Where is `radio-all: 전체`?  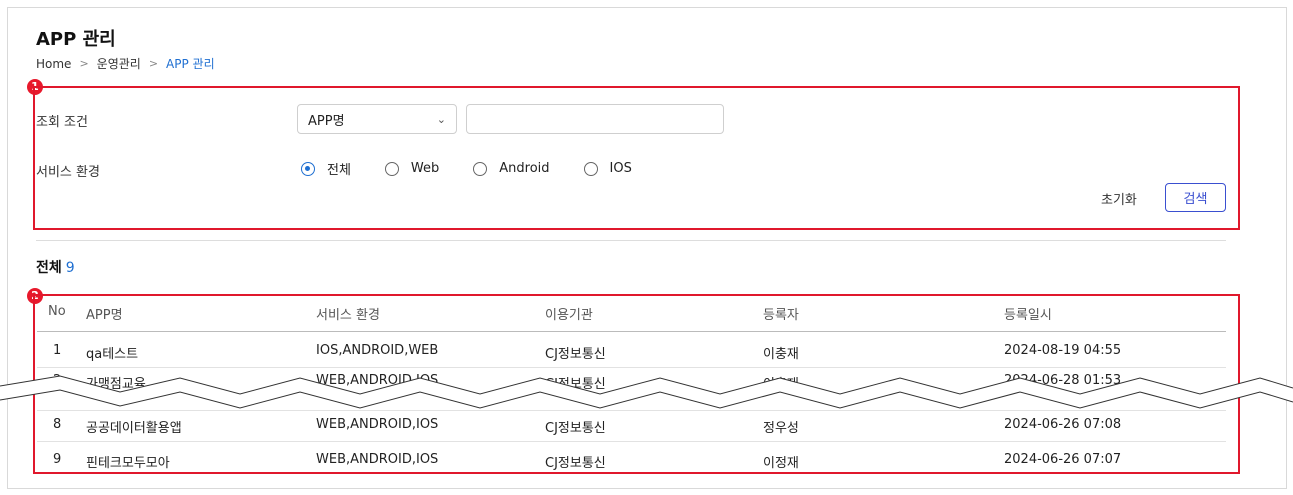 radio-all: 전체 is located at coordinates (326, 168).